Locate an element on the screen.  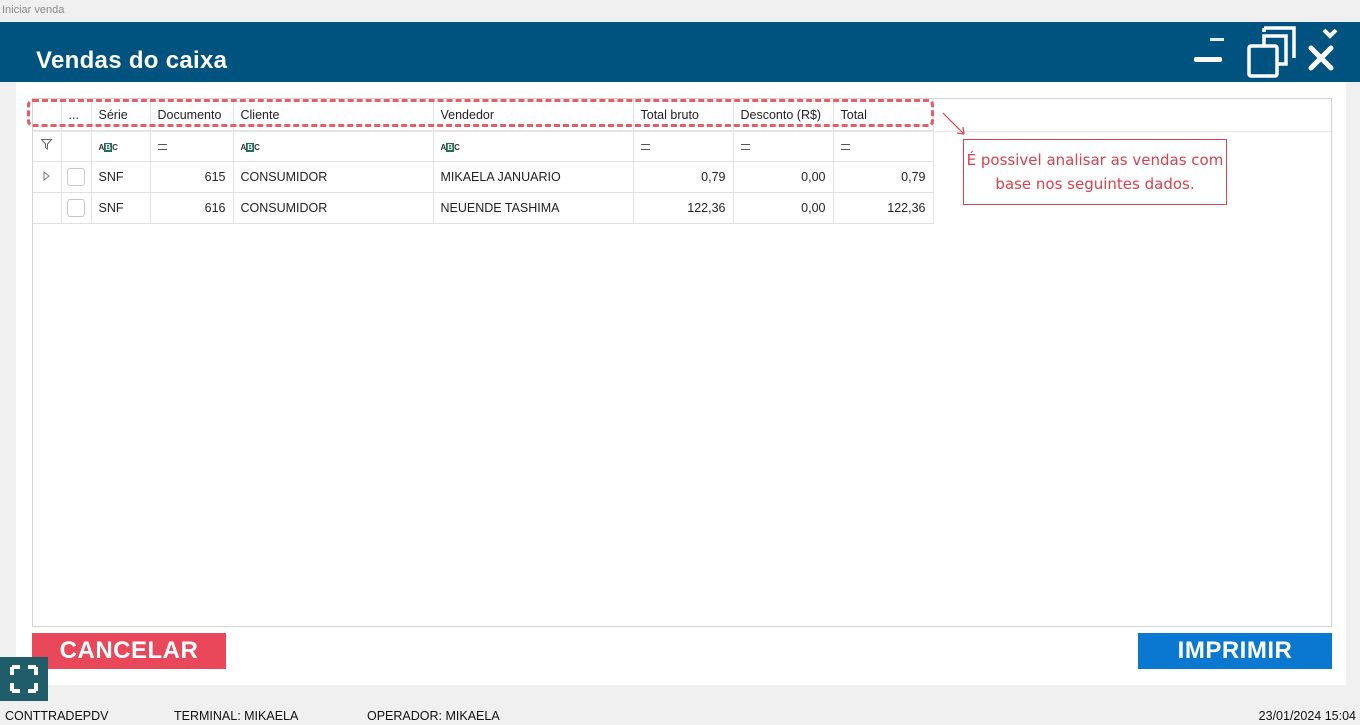
row-indicator is located at coordinates (47, 208).